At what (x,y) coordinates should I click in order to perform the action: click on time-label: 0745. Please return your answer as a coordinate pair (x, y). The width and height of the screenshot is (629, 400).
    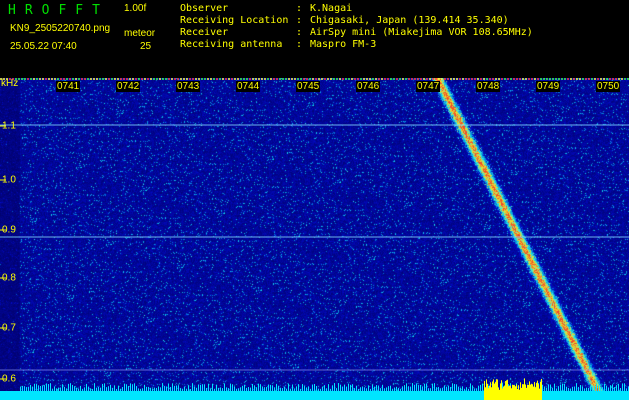
    Looking at the image, I should click on (308, 86).